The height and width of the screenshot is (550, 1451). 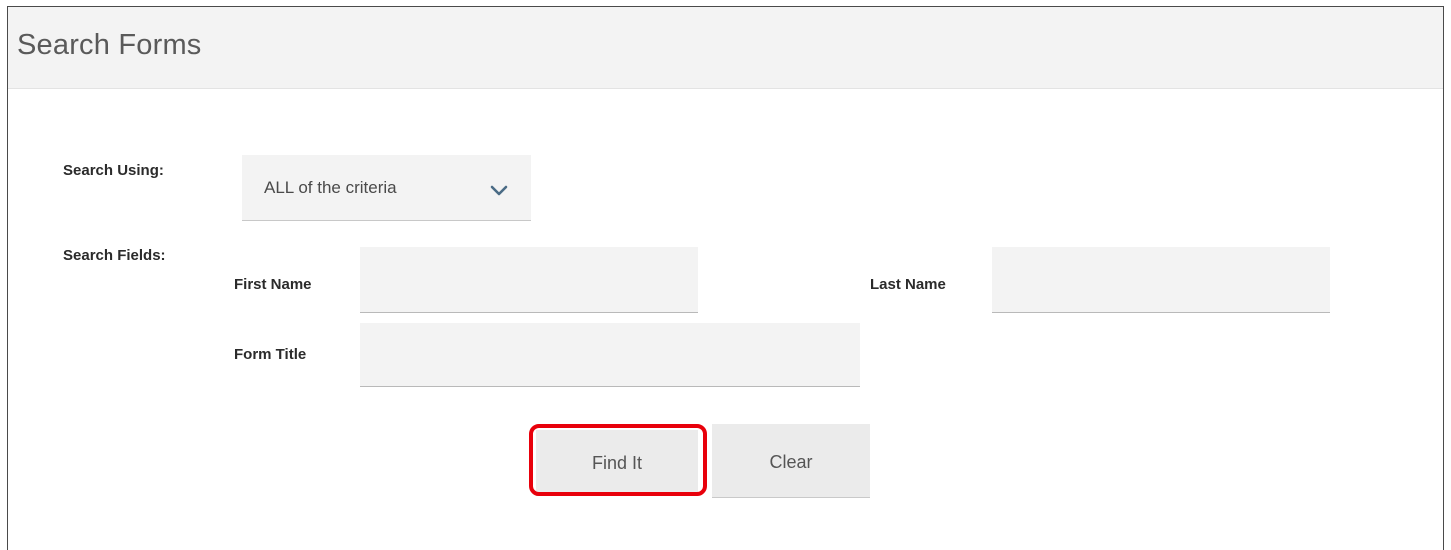 I want to click on clear-button: Clear, so click(x=791, y=461).